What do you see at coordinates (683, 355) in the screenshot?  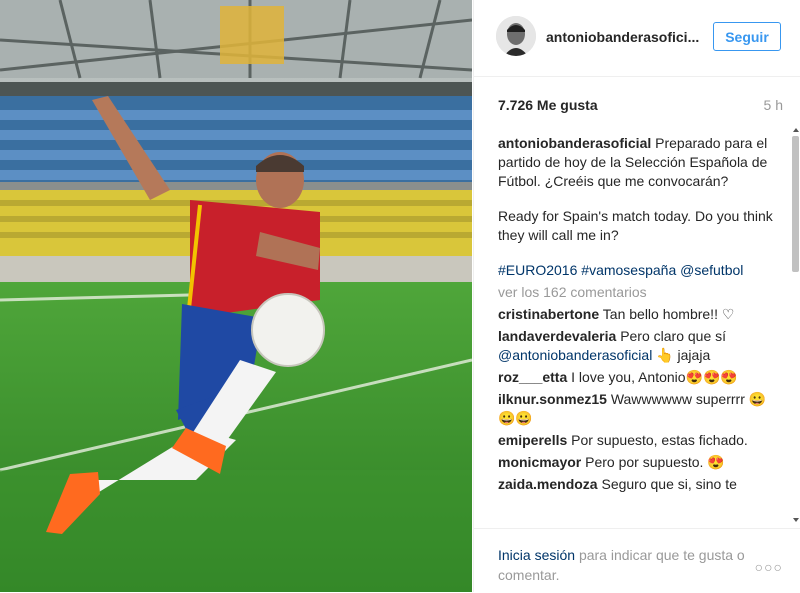 I see `comment-text-tail: 👆 jajaja` at bounding box center [683, 355].